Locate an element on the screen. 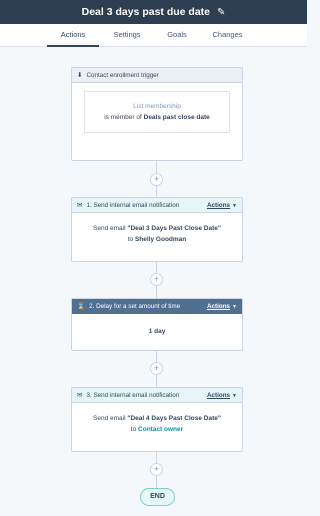 This screenshot has width=320, height=516. tab-settings: Settings is located at coordinates (127, 35).